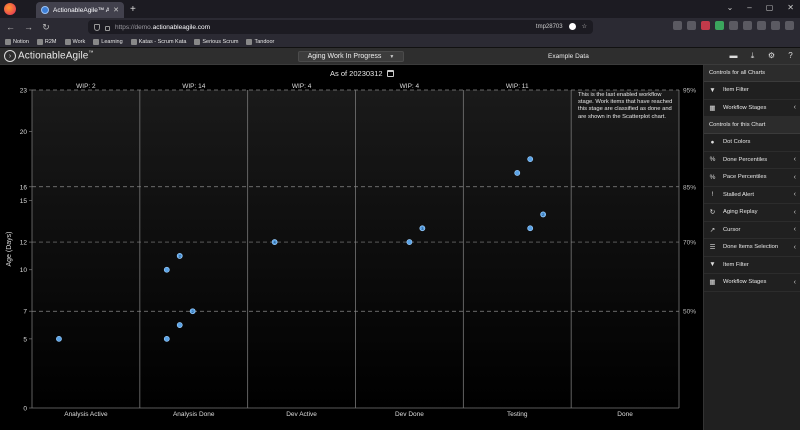 The height and width of the screenshot is (430, 800). Describe the element at coordinates (517, 86) in the screenshot. I see `wip-label: WIP: 11` at that location.